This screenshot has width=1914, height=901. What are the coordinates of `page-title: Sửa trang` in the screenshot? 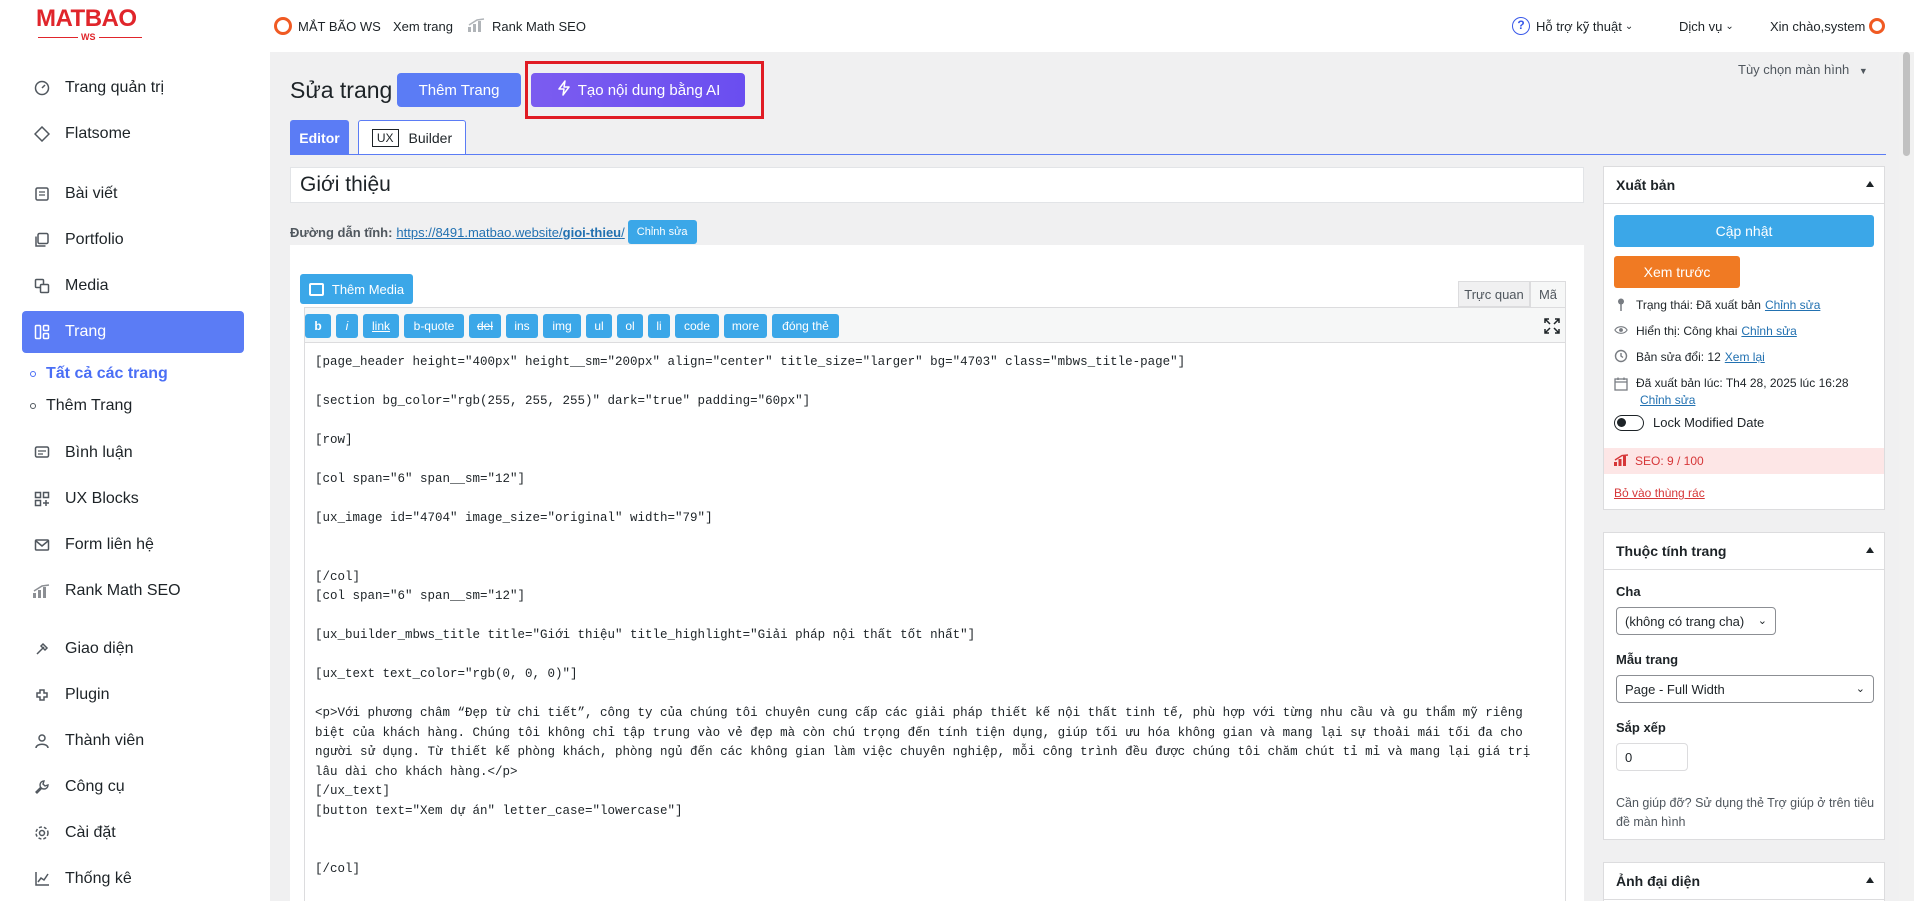 It's located at (341, 90).